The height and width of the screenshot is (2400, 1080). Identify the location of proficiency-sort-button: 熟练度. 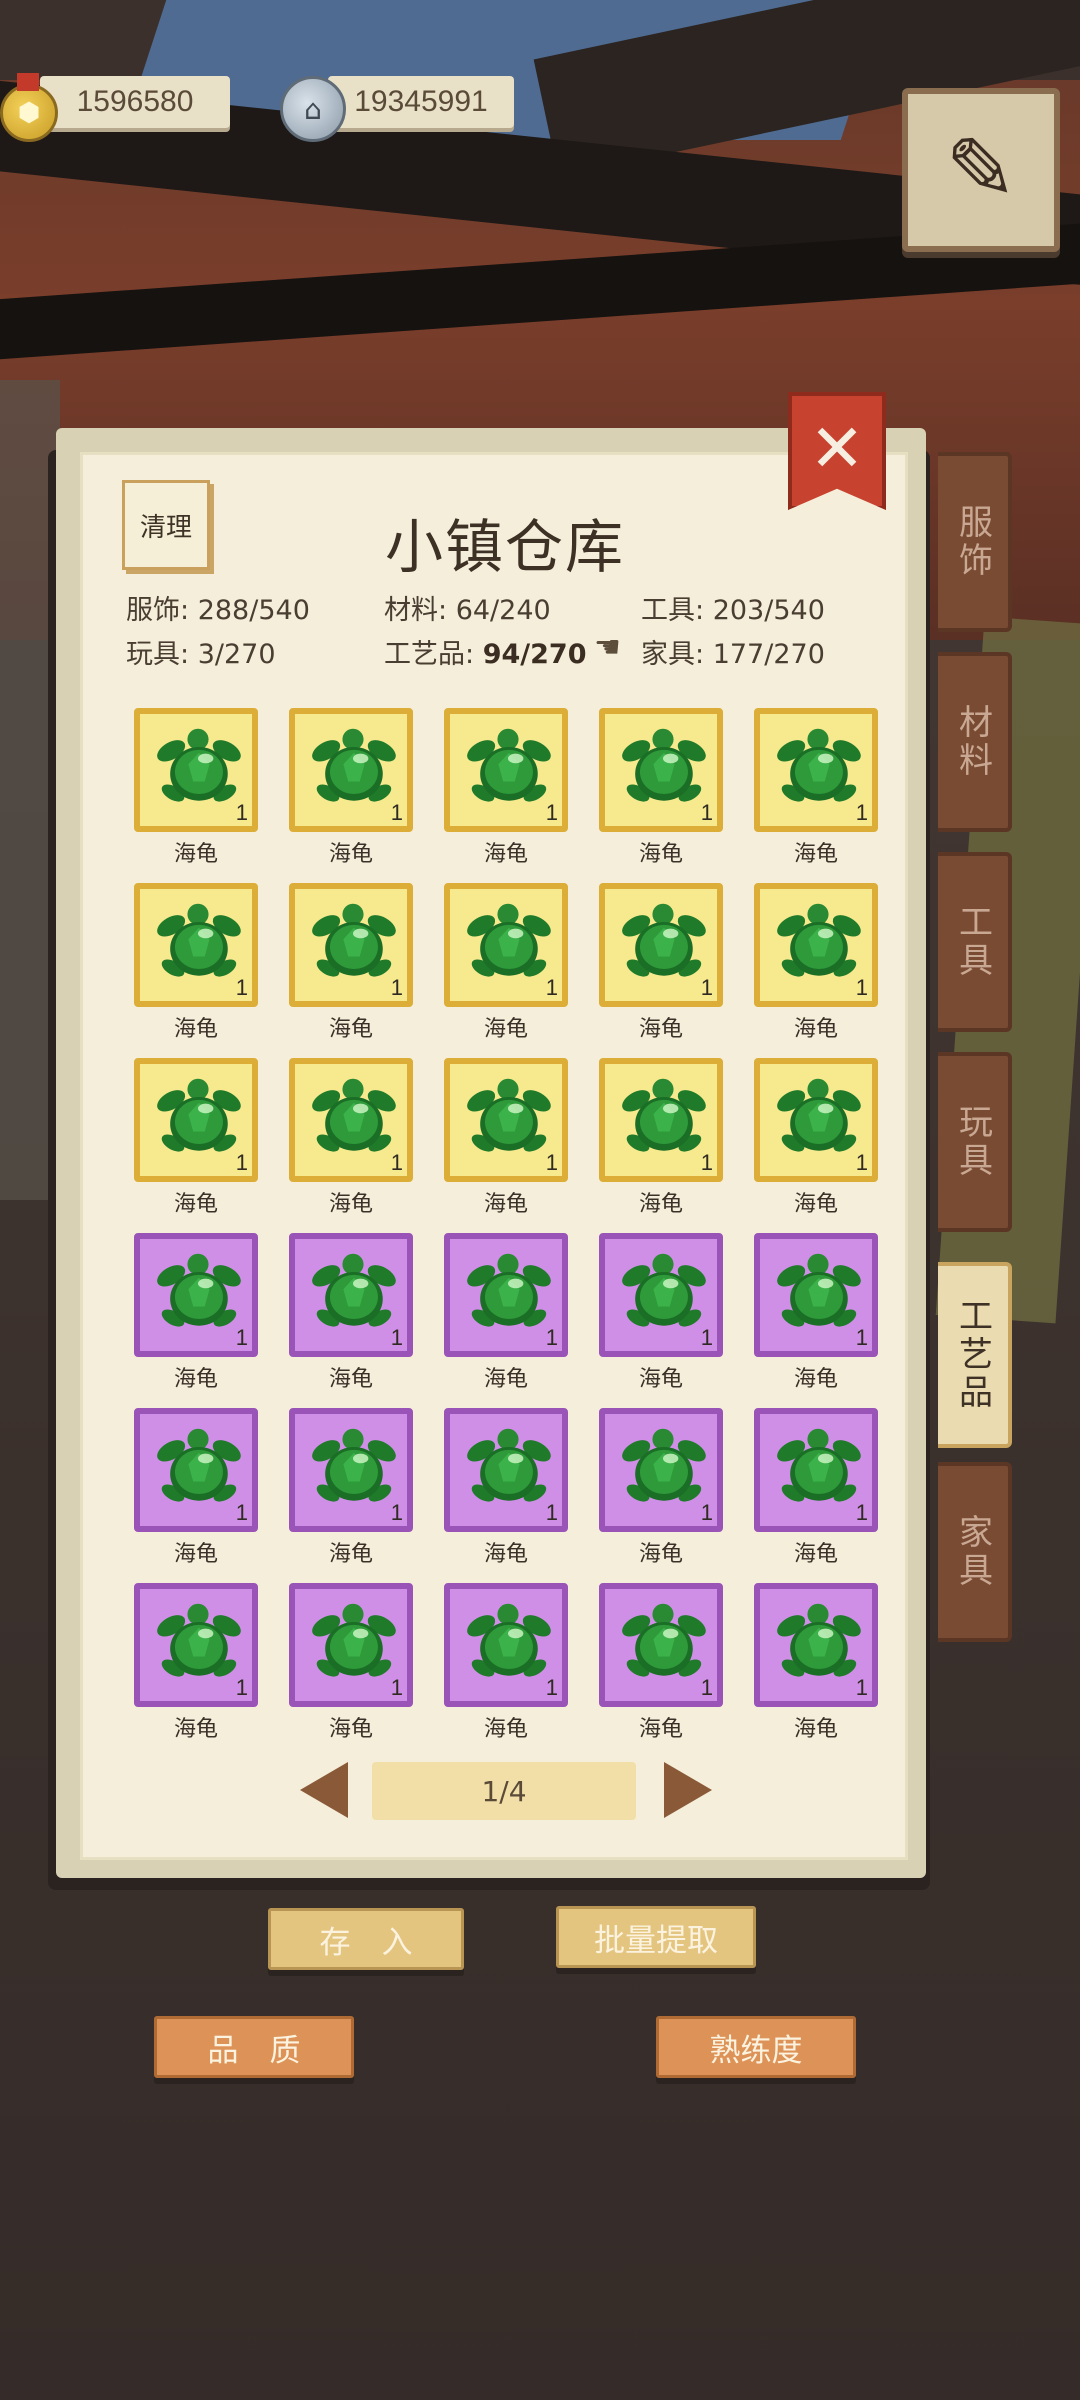
(756, 2047).